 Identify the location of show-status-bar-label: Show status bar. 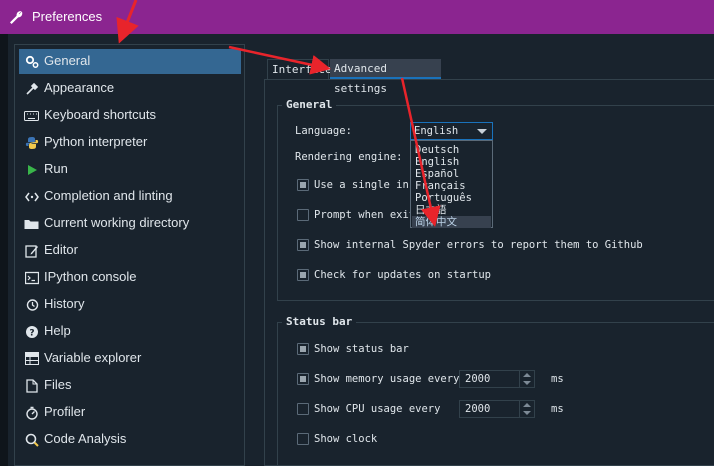
(361, 349).